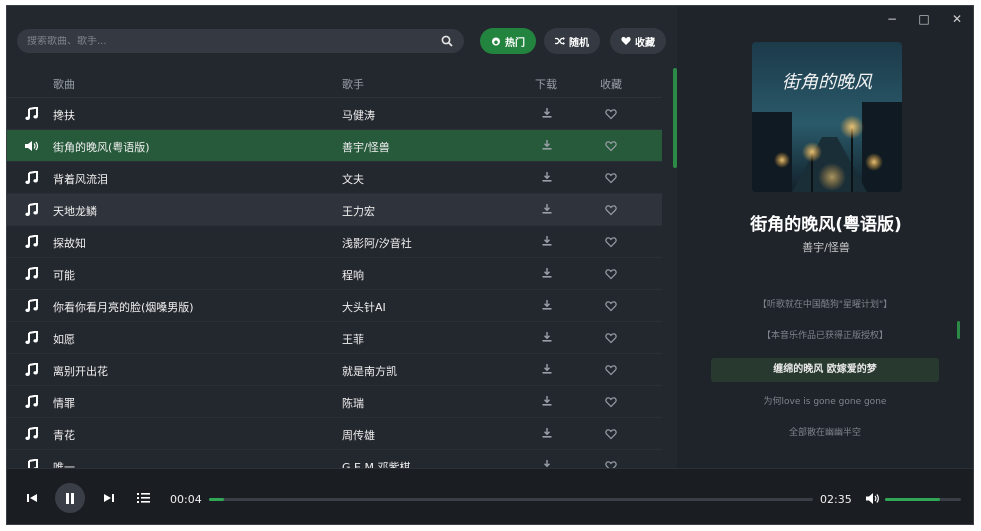 The image size is (981, 531). What do you see at coordinates (369, 371) in the screenshot?
I see `song-artist: 就是南方凯` at bounding box center [369, 371].